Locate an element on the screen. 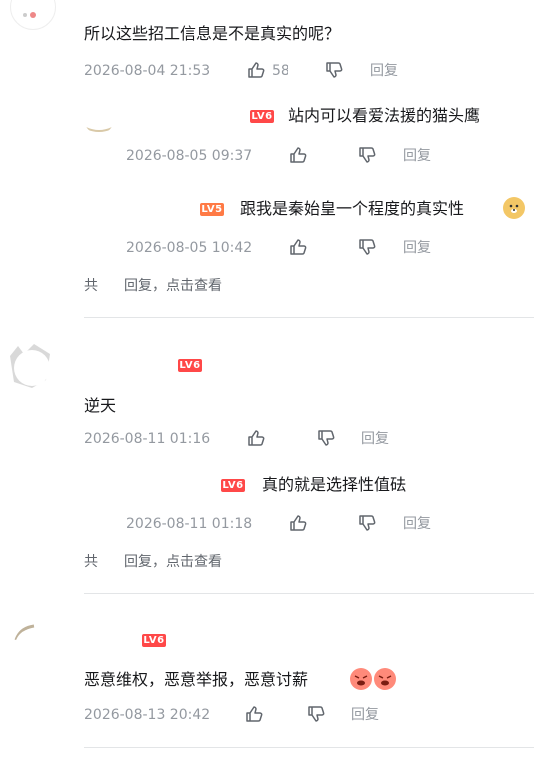  reply-avatar is located at coordinates (99, 119).